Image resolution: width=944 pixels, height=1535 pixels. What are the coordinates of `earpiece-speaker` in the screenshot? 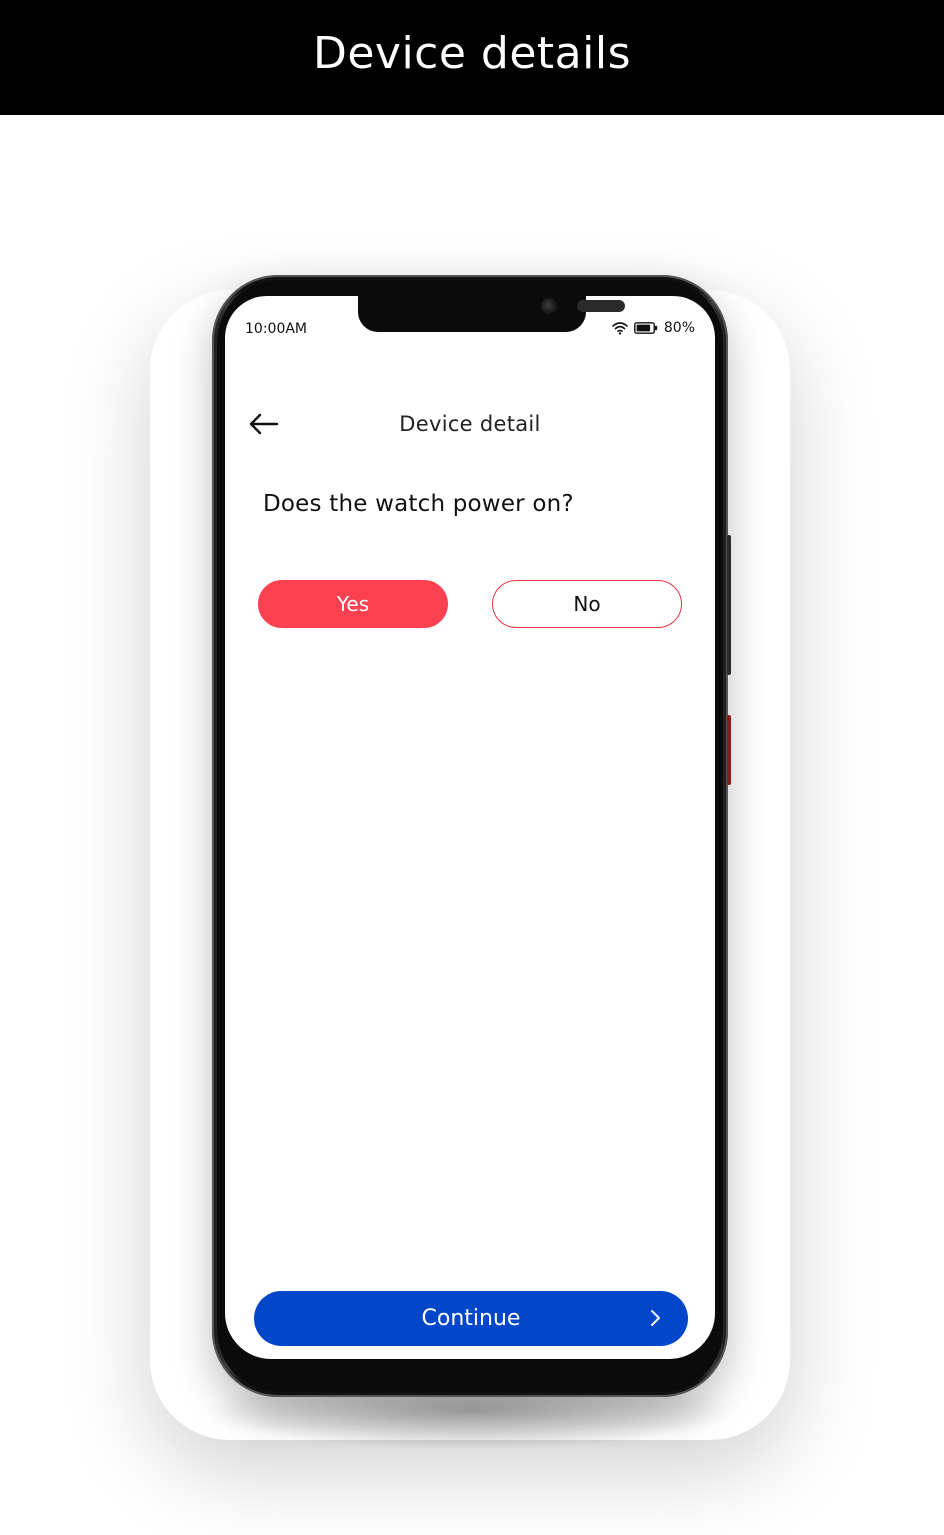 It's located at (601, 306).